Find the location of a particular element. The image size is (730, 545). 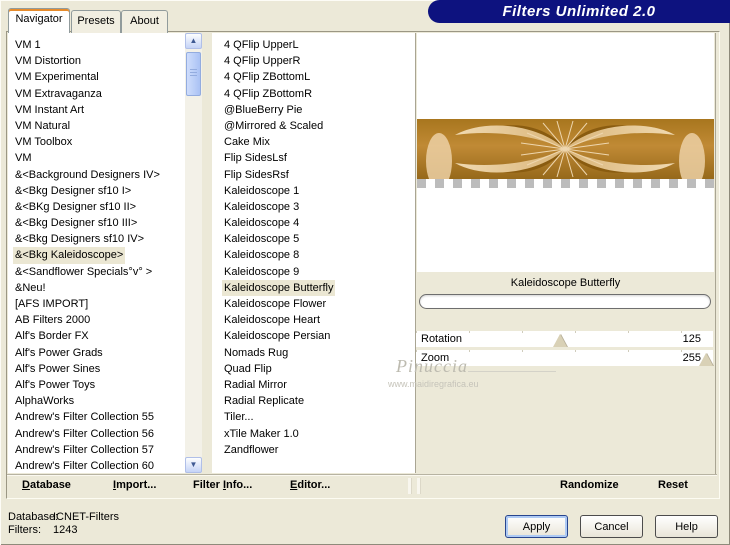

chevron-down-icon: ▼ is located at coordinates (193, 464).